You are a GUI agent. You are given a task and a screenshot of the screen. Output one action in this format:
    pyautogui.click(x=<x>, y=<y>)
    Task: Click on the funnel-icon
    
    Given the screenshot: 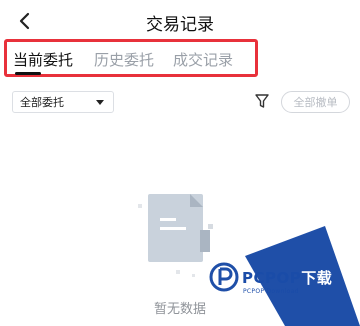 What is the action you would take?
    pyautogui.click(x=262, y=101)
    